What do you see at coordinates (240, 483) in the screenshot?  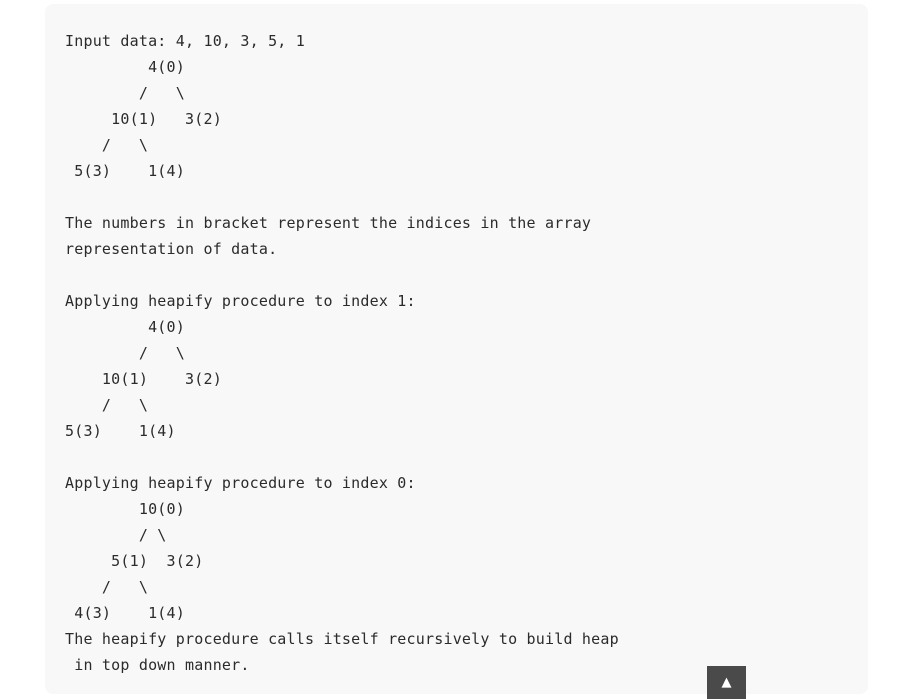 I see `code-line: Applying heapify procedure to index 0:` at bounding box center [240, 483].